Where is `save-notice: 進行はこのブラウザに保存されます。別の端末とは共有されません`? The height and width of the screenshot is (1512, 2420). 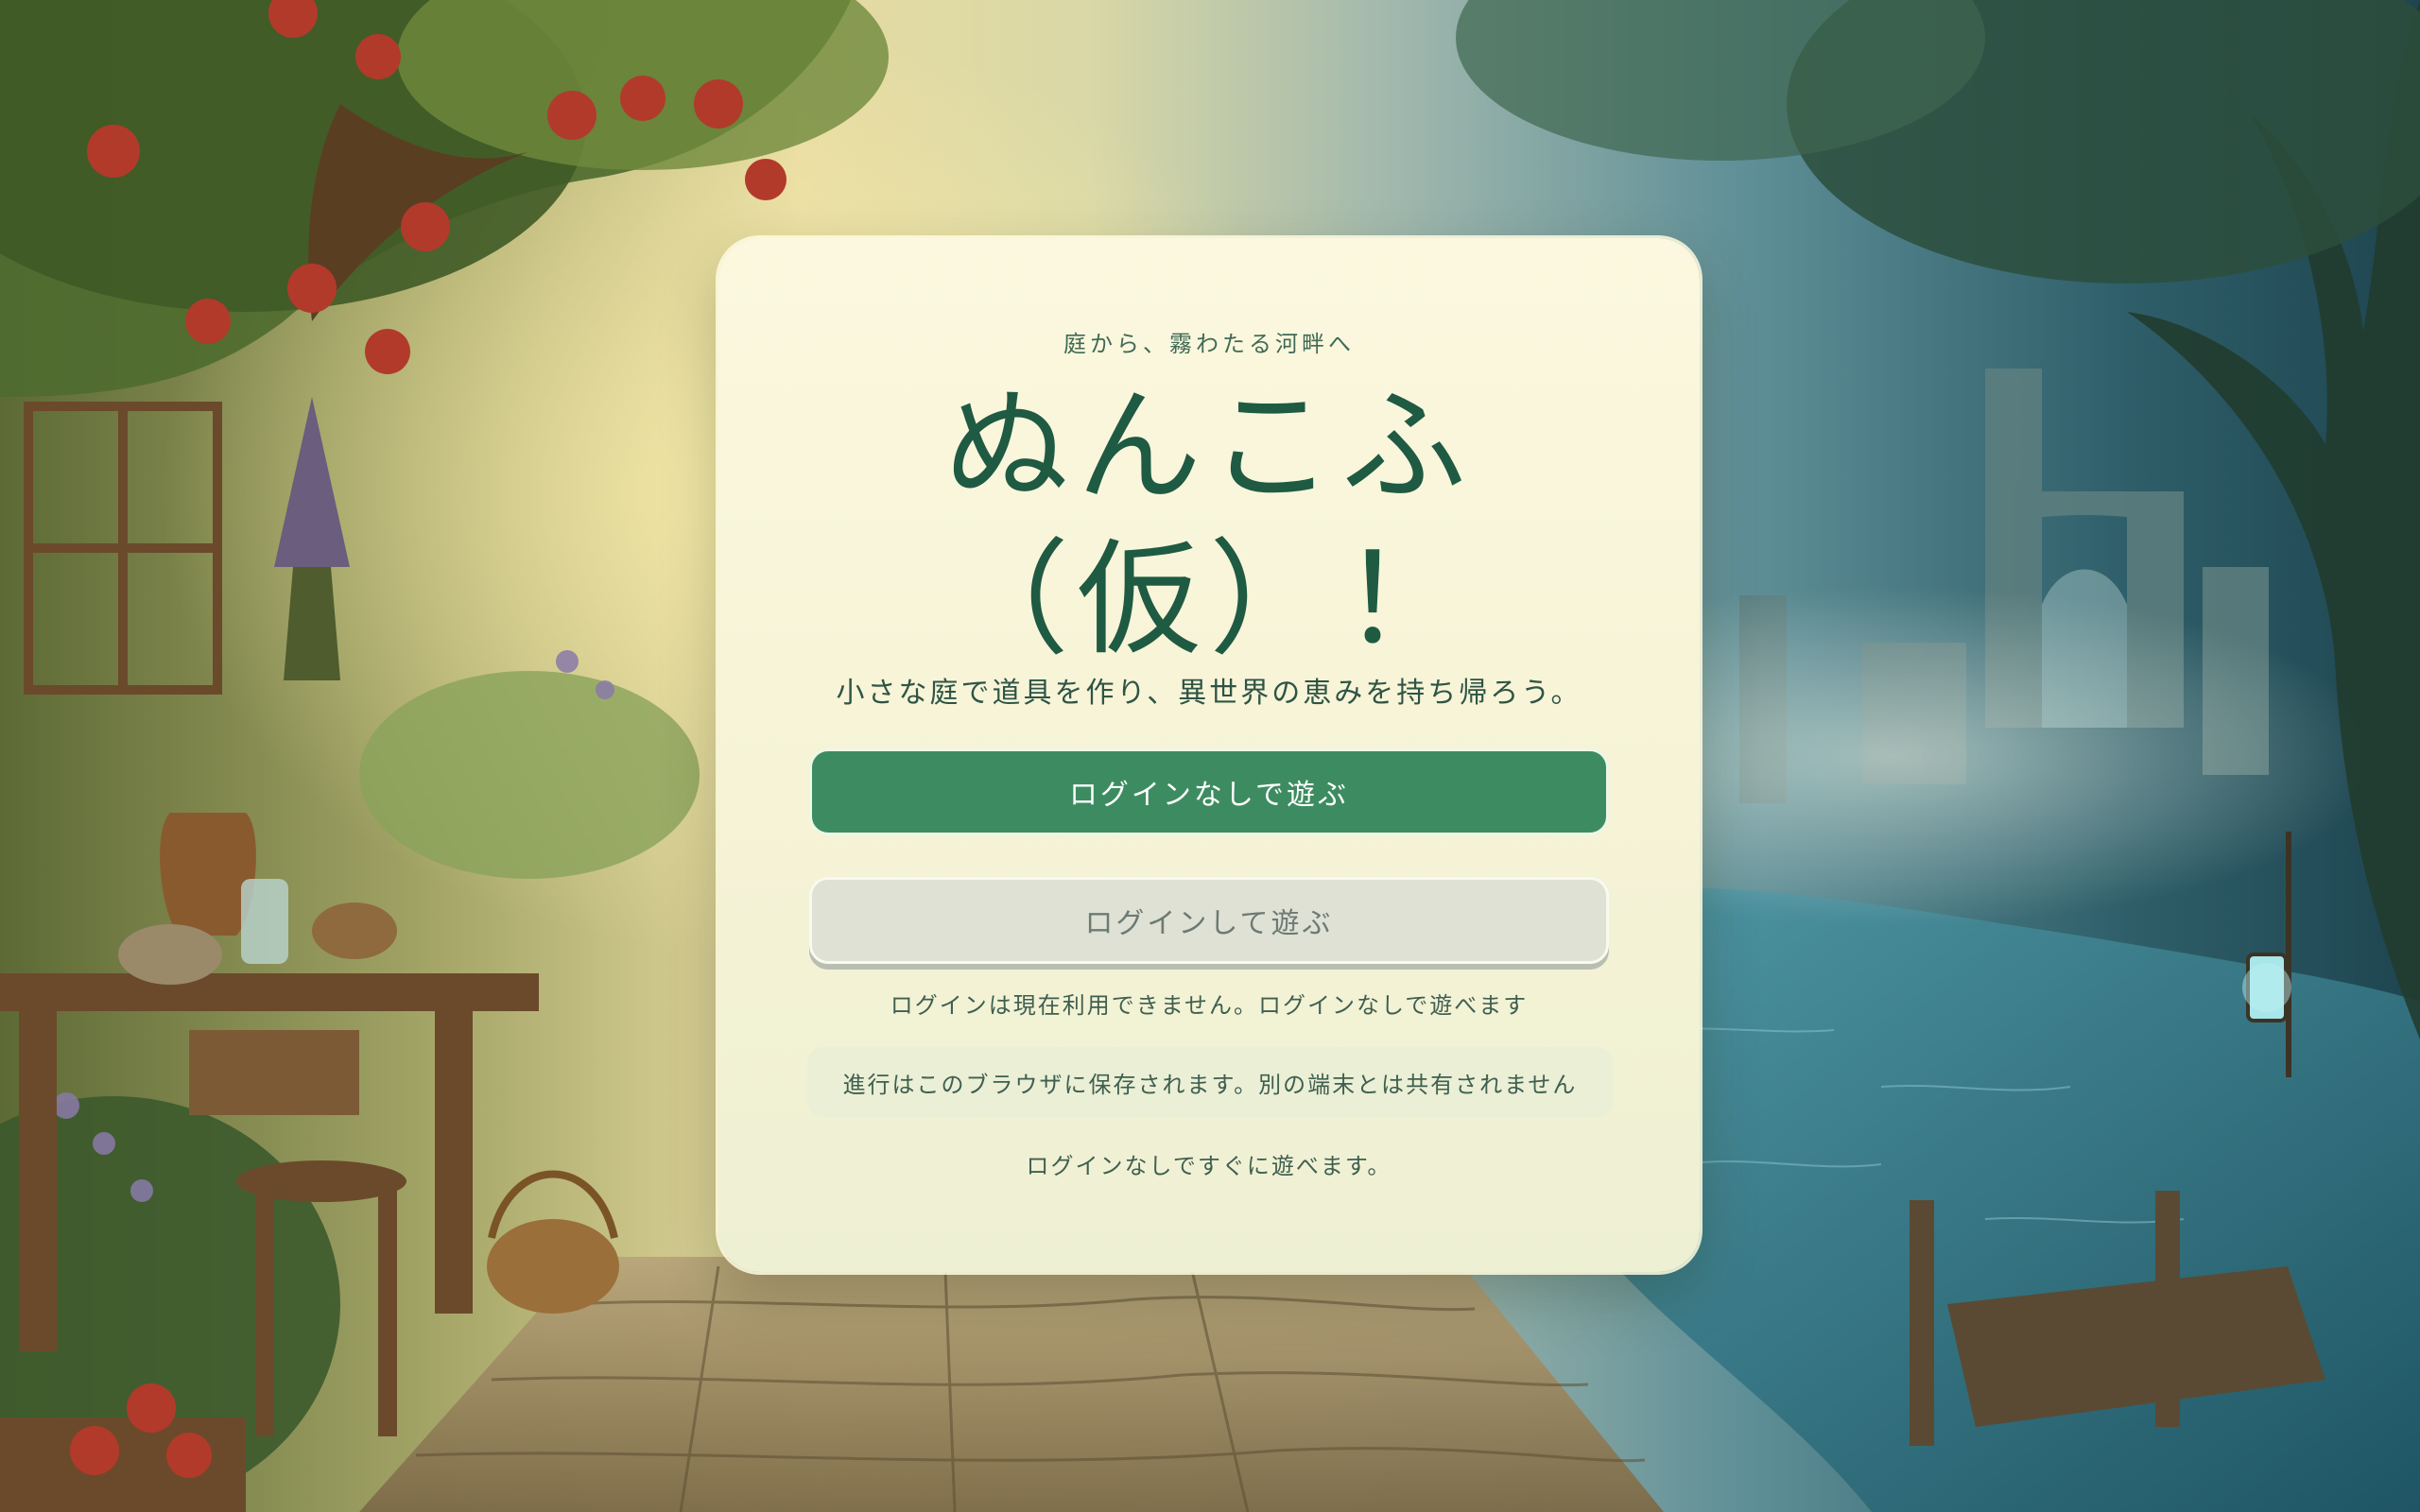 save-notice: 進行はこのブラウザに保存されます。別の端末とは共有されません is located at coordinates (1210, 1082).